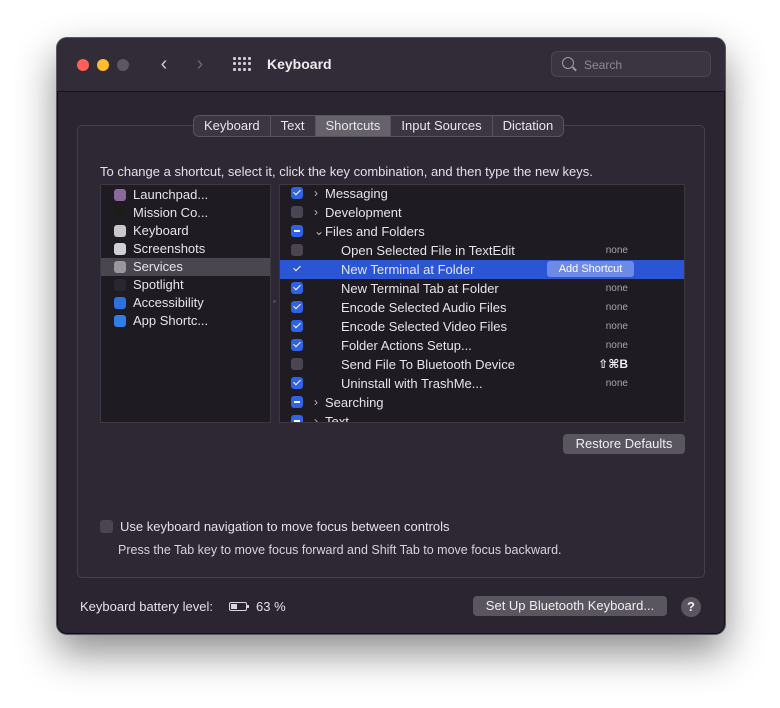 This screenshot has width=780, height=708. I want to click on tab-keyboard: Keyboard, so click(232, 126).